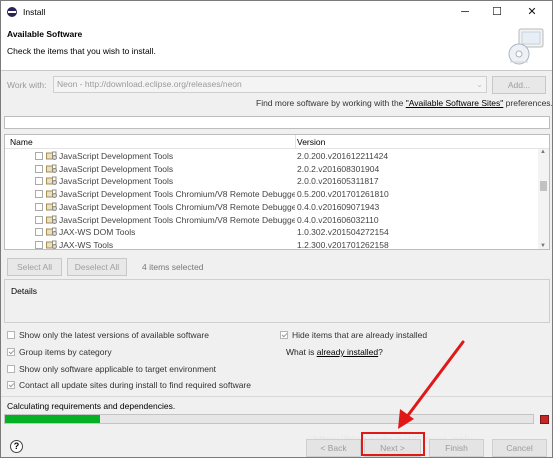 The width and height of the screenshot is (553, 458). Describe the element at coordinates (497, 11) in the screenshot. I see `maximize-button: ☐` at that location.